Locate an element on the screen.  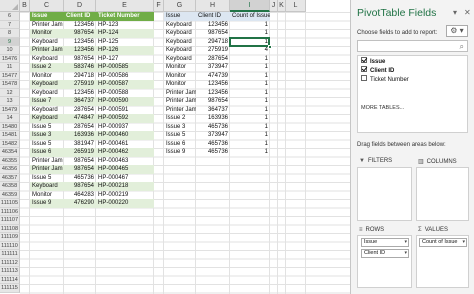
source-table-cell: HP-000467 is located at coordinates (125, 178).